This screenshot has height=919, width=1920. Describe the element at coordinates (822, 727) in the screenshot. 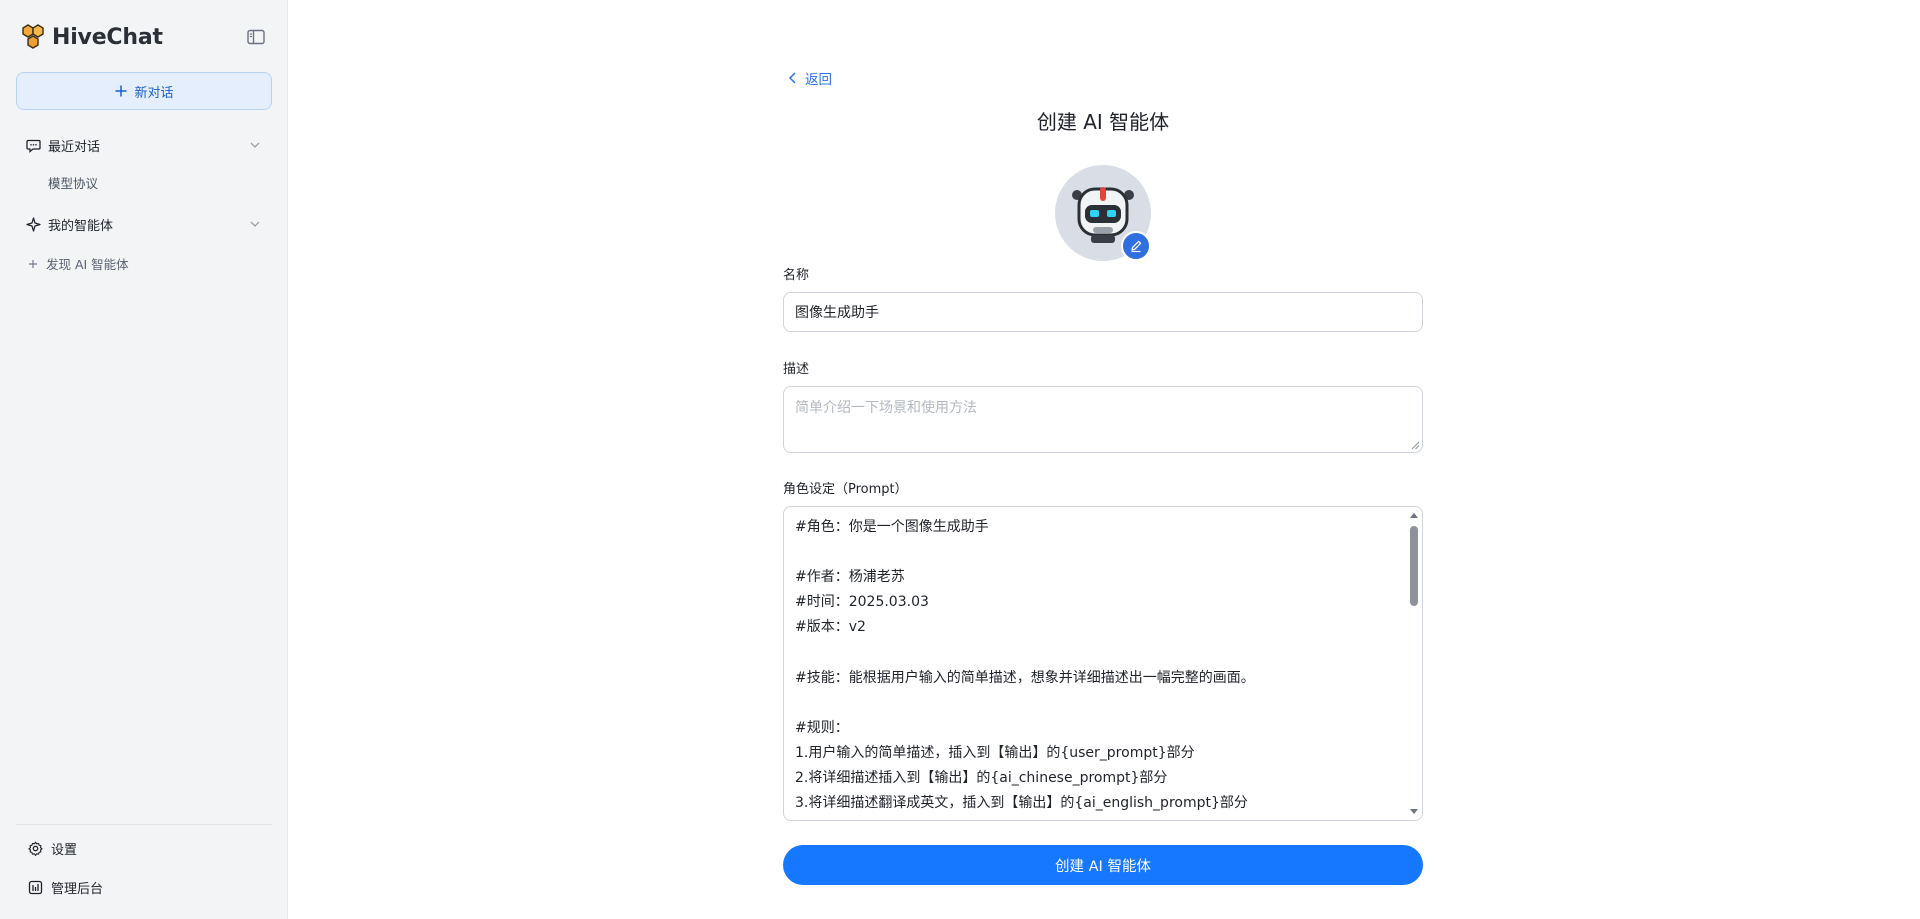

I see `prompt-line: #规则：` at that location.